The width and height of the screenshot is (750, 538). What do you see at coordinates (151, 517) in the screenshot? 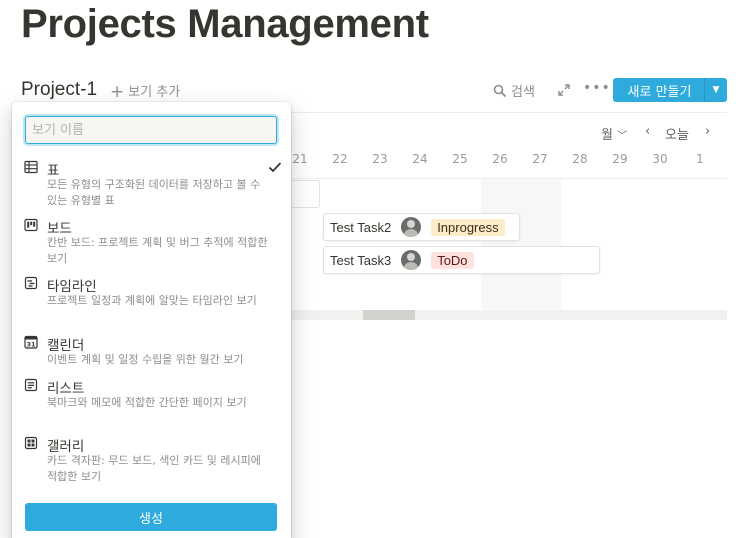
I see `create-button: 생성` at bounding box center [151, 517].